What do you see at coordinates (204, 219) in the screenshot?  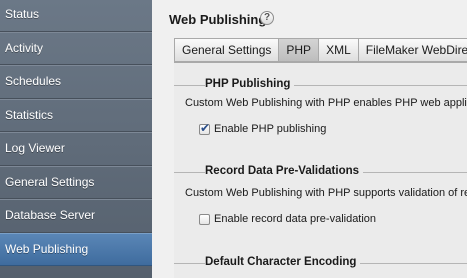 I see `enable-pre-validation-checkbox` at bounding box center [204, 219].